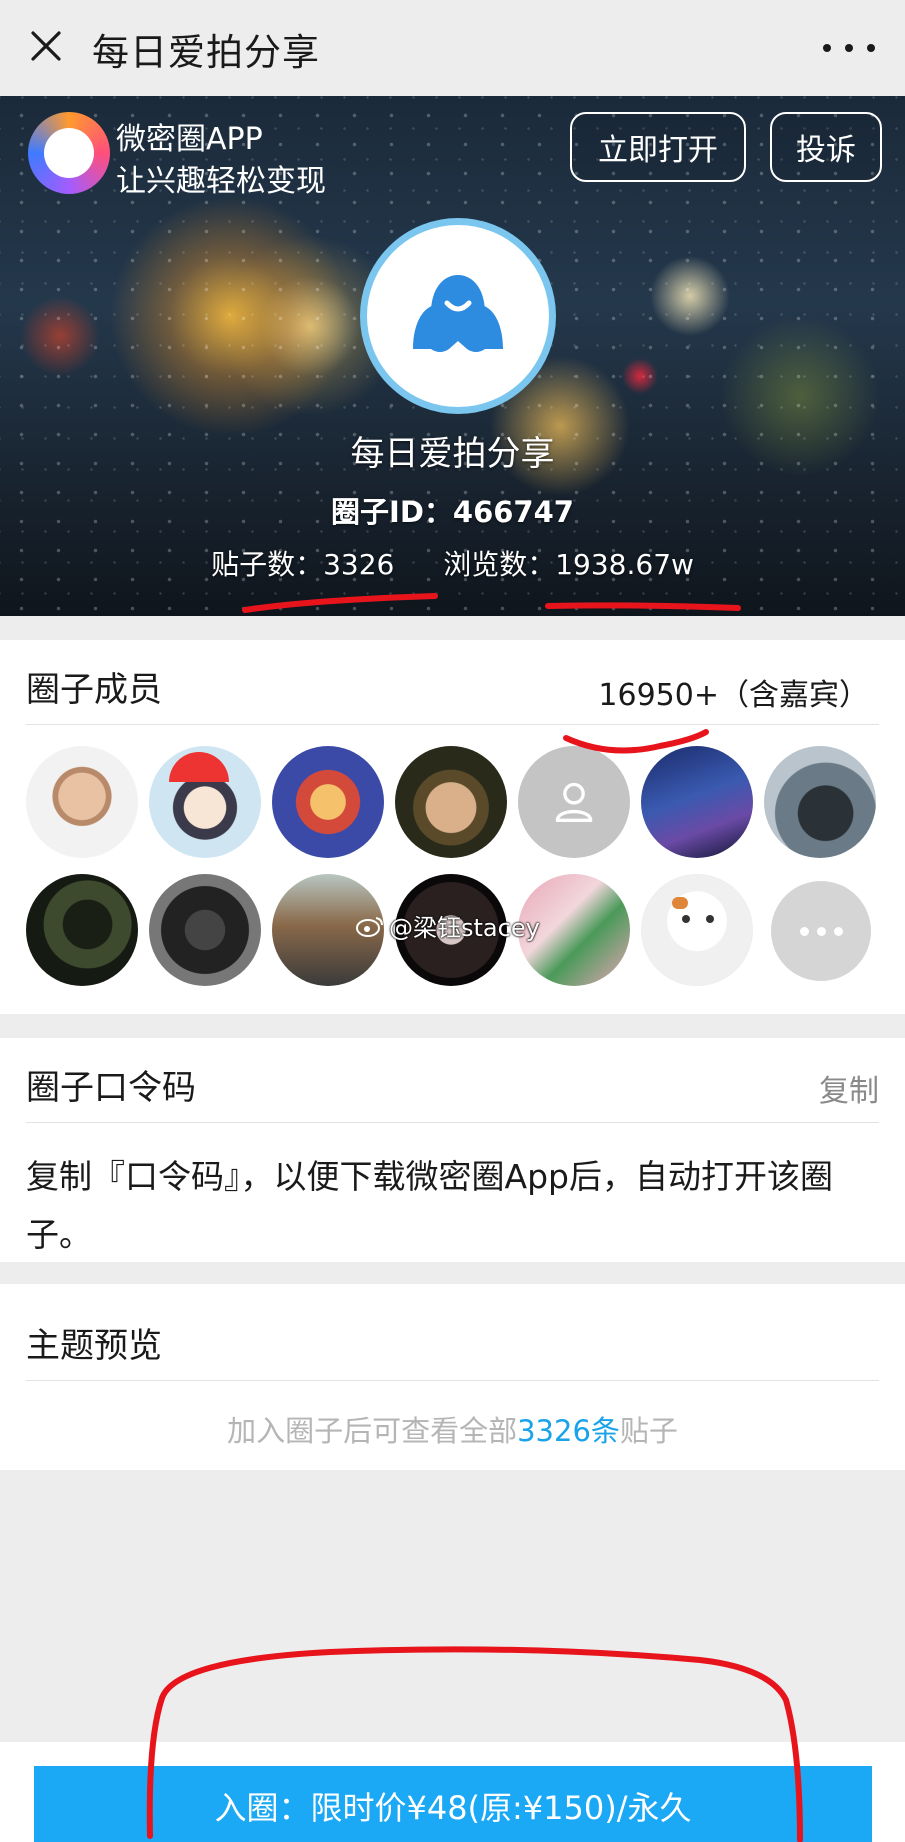 This screenshot has width=905, height=1842. I want to click on app-slogan: 让兴趣轻松变现, so click(221, 181).